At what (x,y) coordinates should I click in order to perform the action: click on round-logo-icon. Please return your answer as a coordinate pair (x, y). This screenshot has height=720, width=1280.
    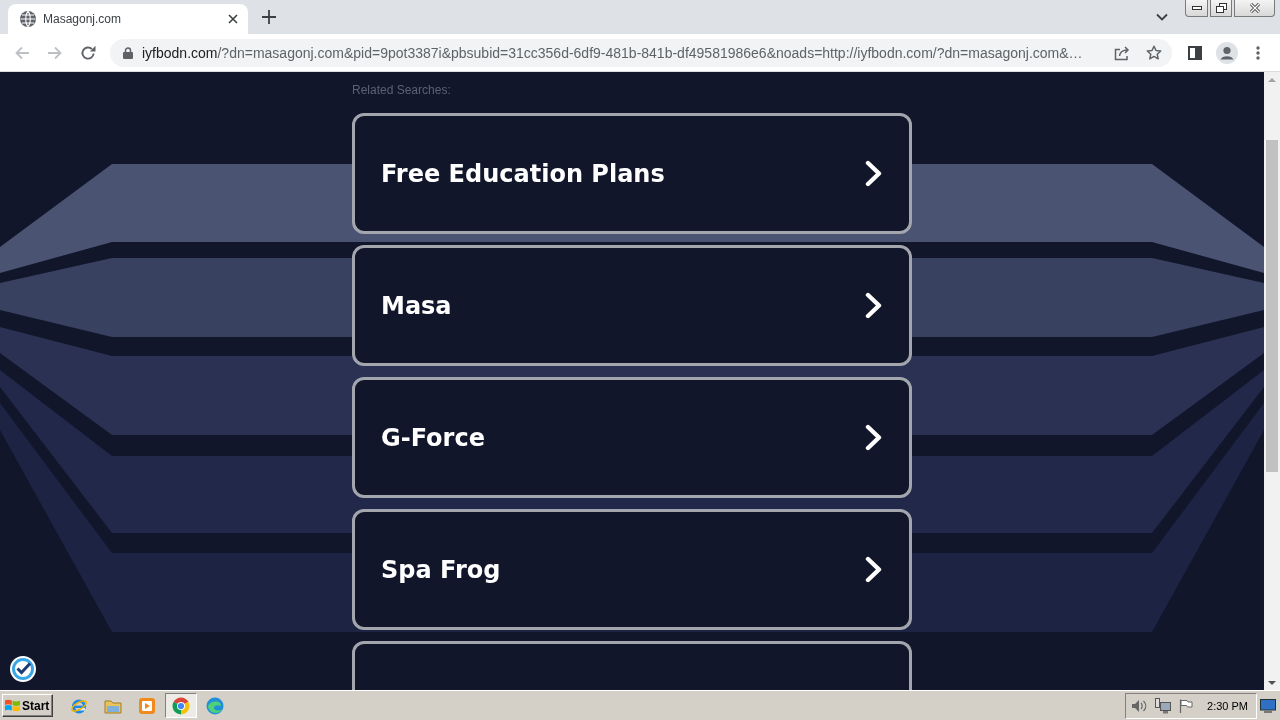
    Looking at the image, I should click on (181, 705).